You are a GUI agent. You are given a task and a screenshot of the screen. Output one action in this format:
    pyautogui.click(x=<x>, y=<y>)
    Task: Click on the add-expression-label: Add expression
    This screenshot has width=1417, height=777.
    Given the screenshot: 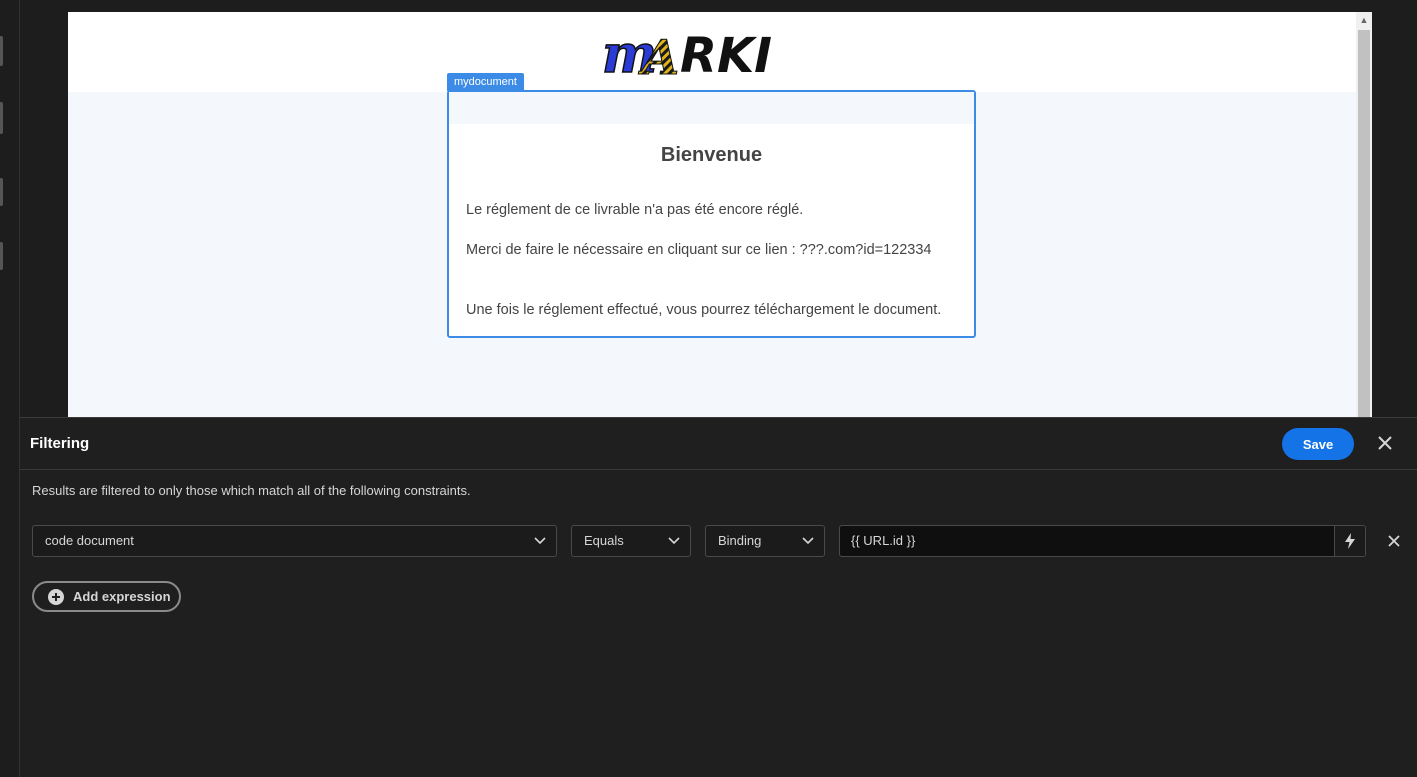 What is the action you would take?
    pyautogui.click(x=122, y=596)
    